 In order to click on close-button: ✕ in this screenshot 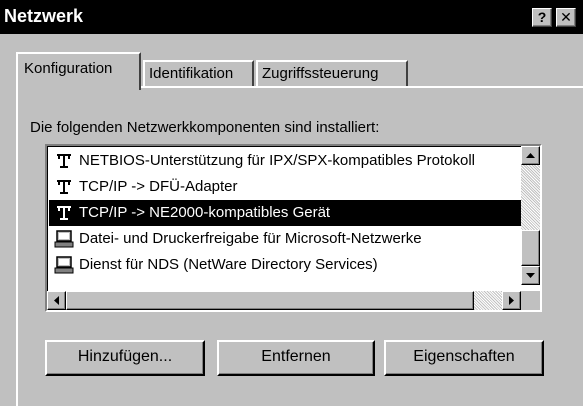, I will do `click(566, 17)`.